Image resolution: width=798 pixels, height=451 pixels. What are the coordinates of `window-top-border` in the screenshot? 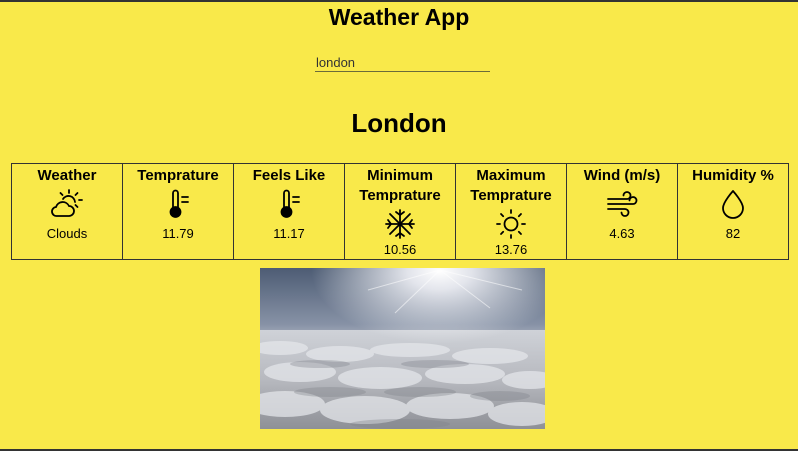 It's located at (399, 1).